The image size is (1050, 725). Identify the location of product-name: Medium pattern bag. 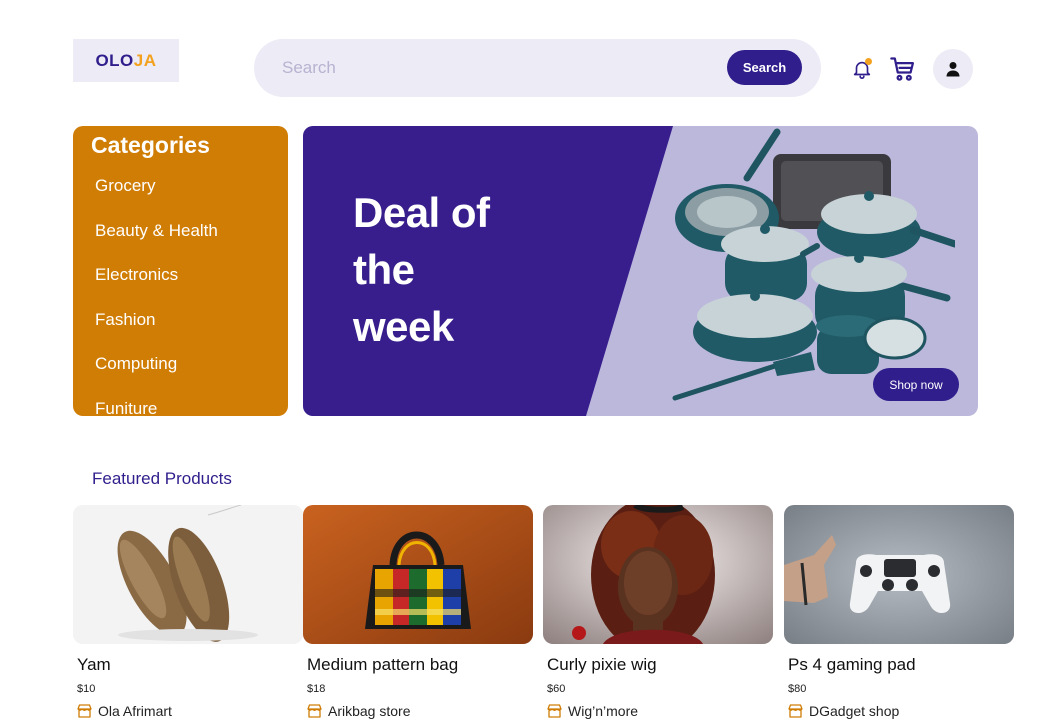
(418, 665).